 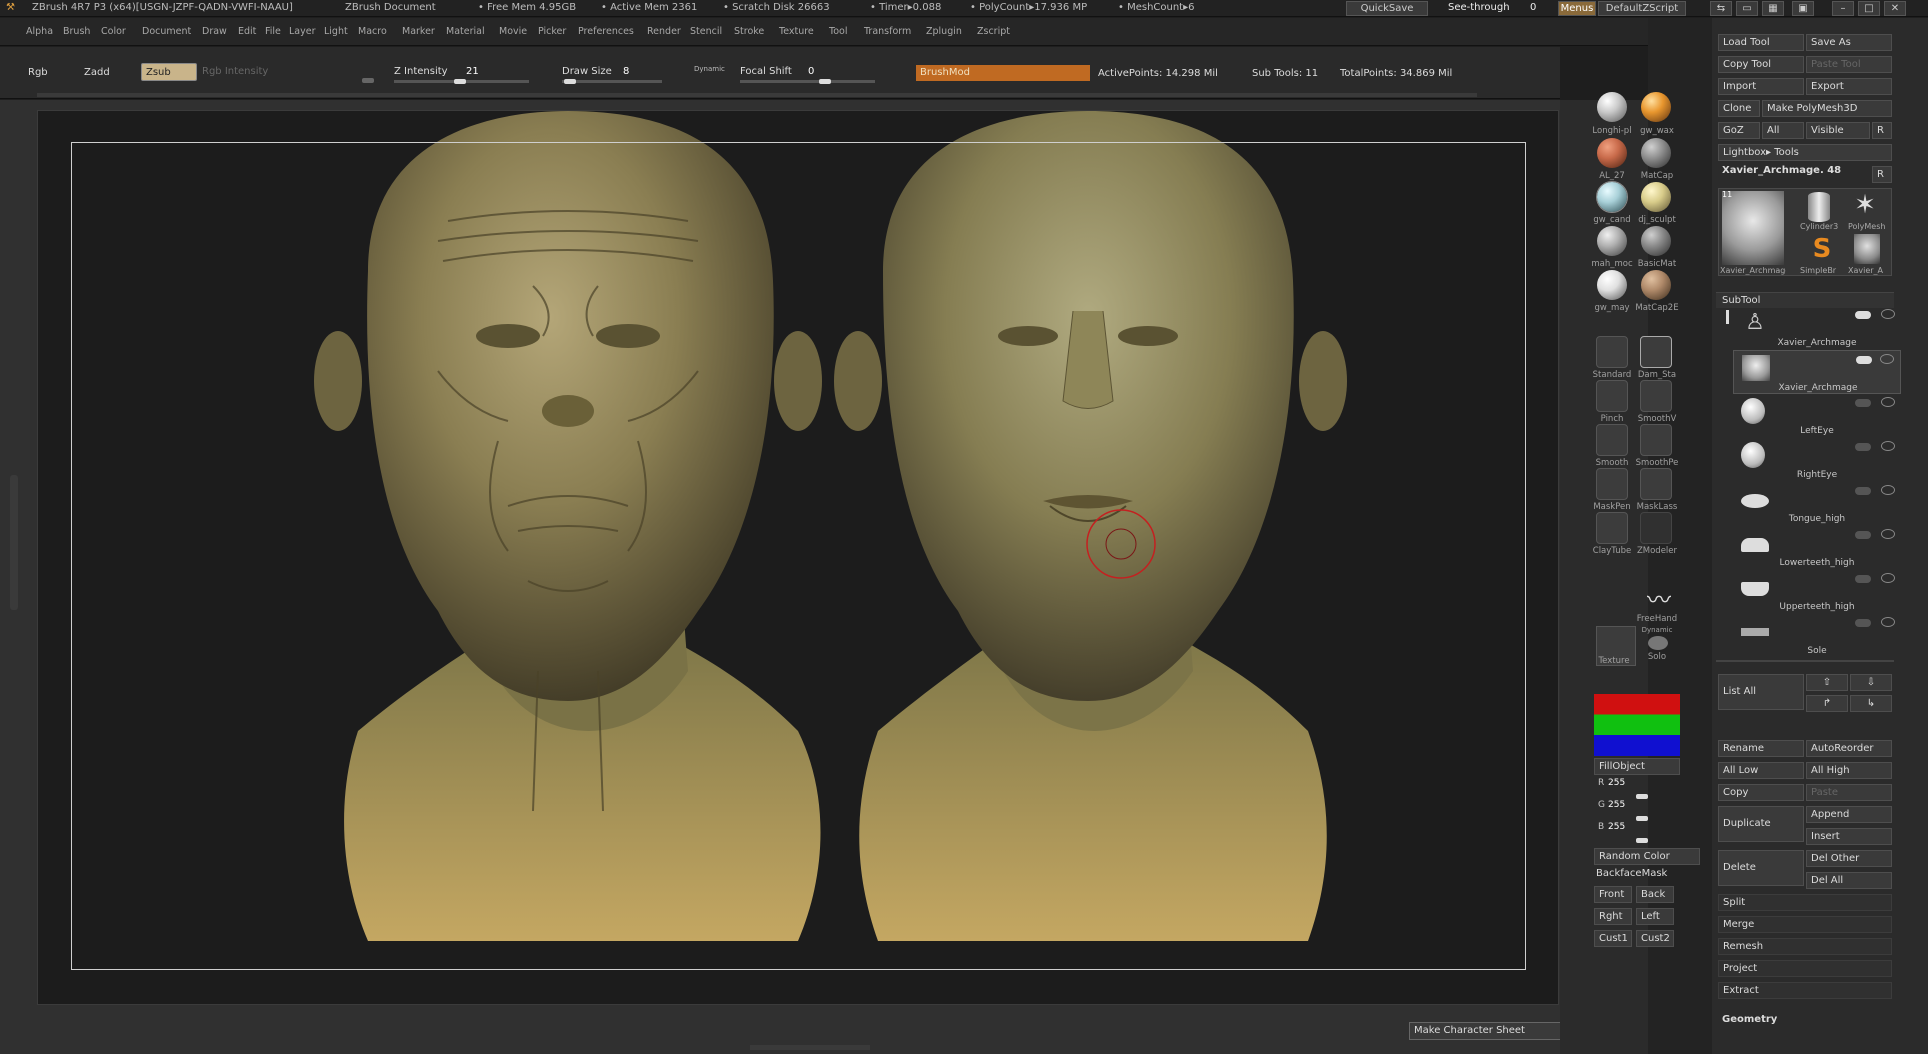 I want to click on subtool-item: Sole, so click(x=1817, y=636).